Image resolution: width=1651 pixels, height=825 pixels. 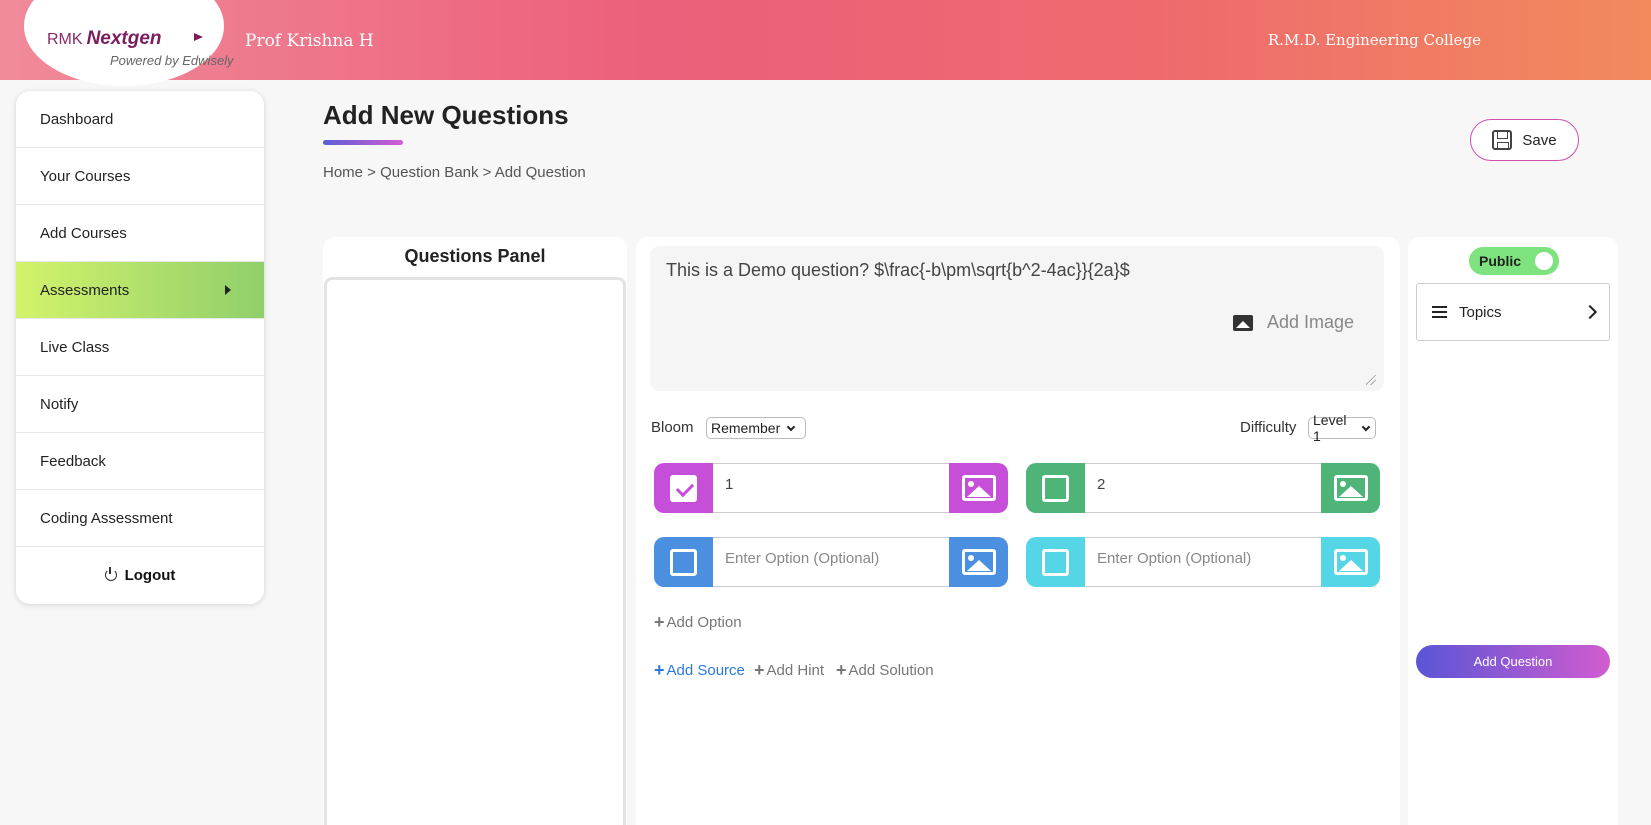 I want to click on add-solution-button: + Add Solution, so click(x=885, y=670).